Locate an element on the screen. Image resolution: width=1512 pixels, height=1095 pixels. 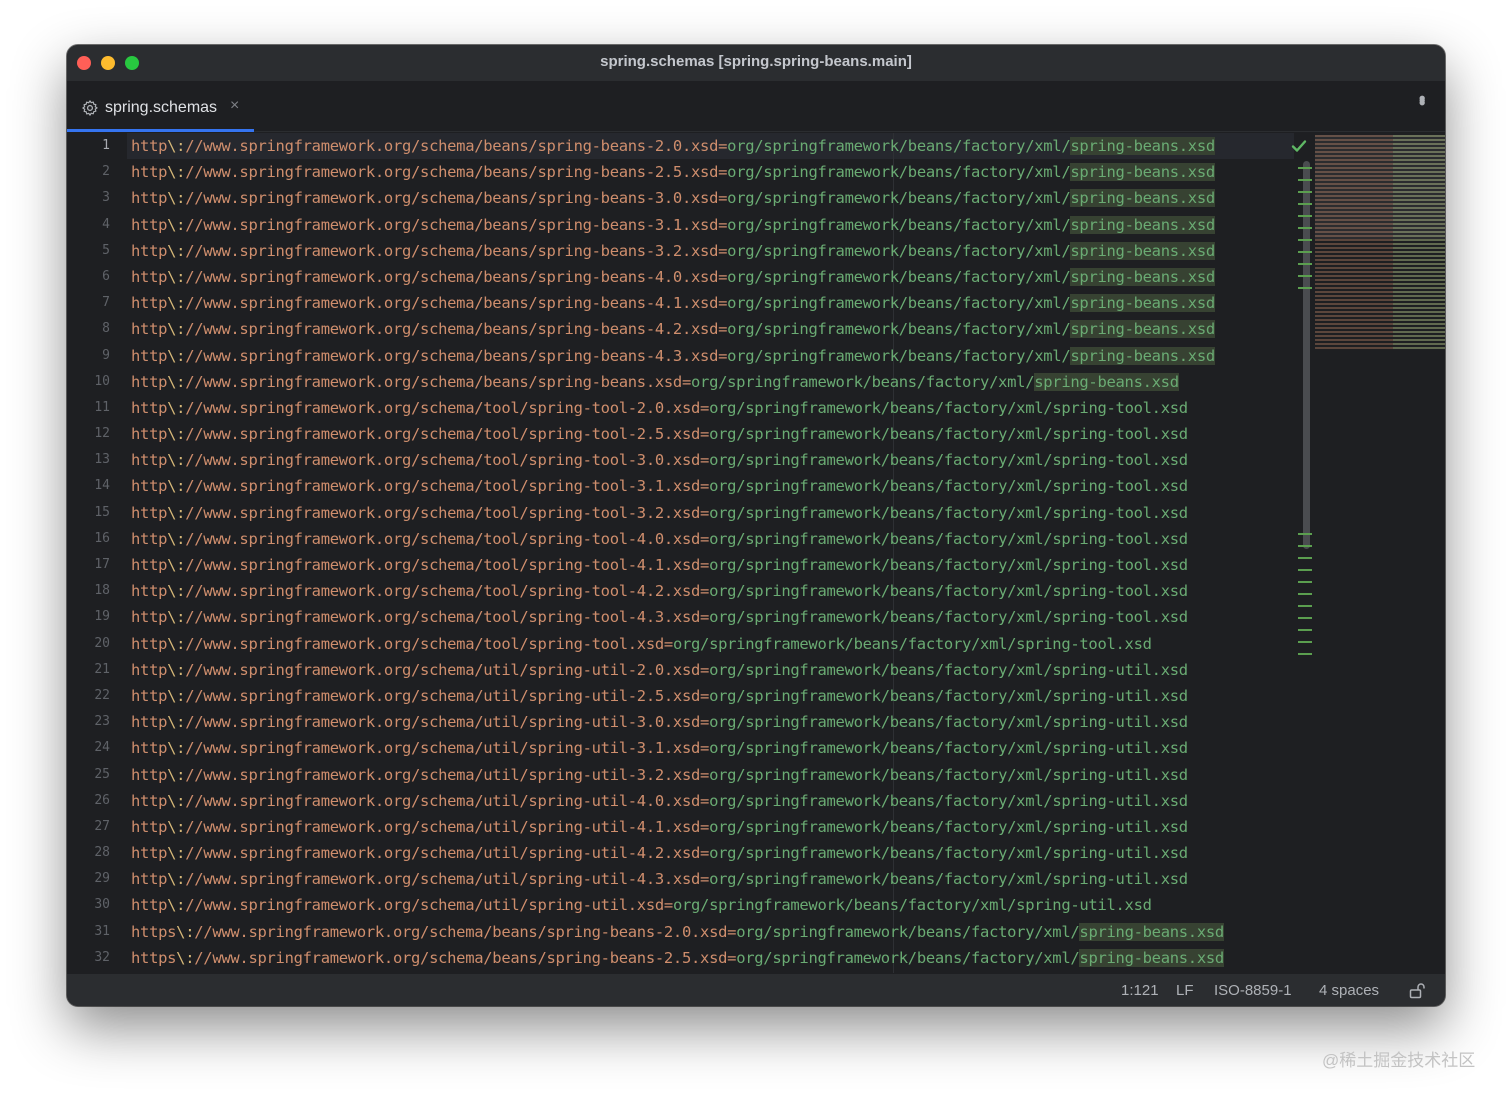
editor-right-strip is located at coordinates (1297, 553).